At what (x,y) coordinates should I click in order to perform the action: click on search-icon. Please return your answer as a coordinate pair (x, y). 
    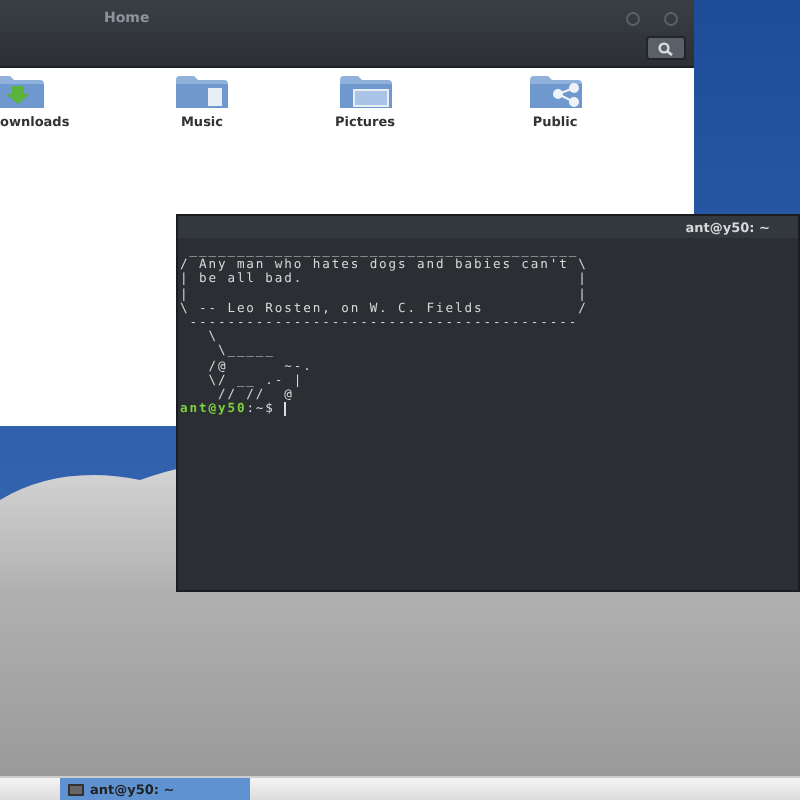
    Looking at the image, I should click on (666, 48).